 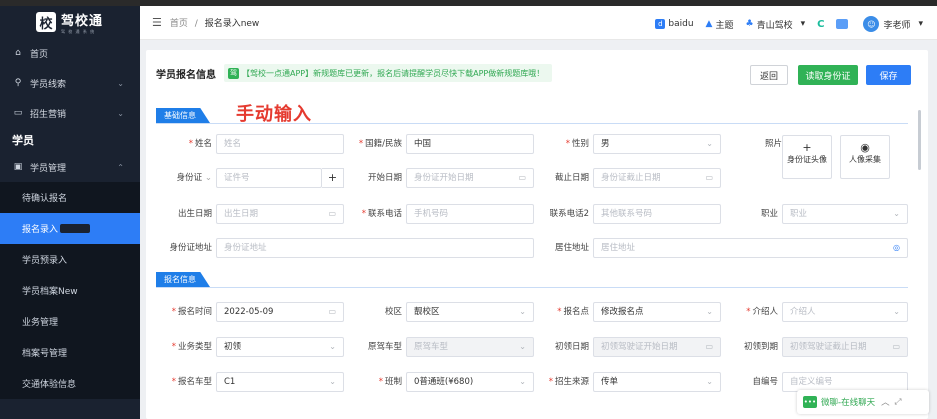 I want to click on face-capture-button: ◉ 人像采集, so click(x=865, y=157).